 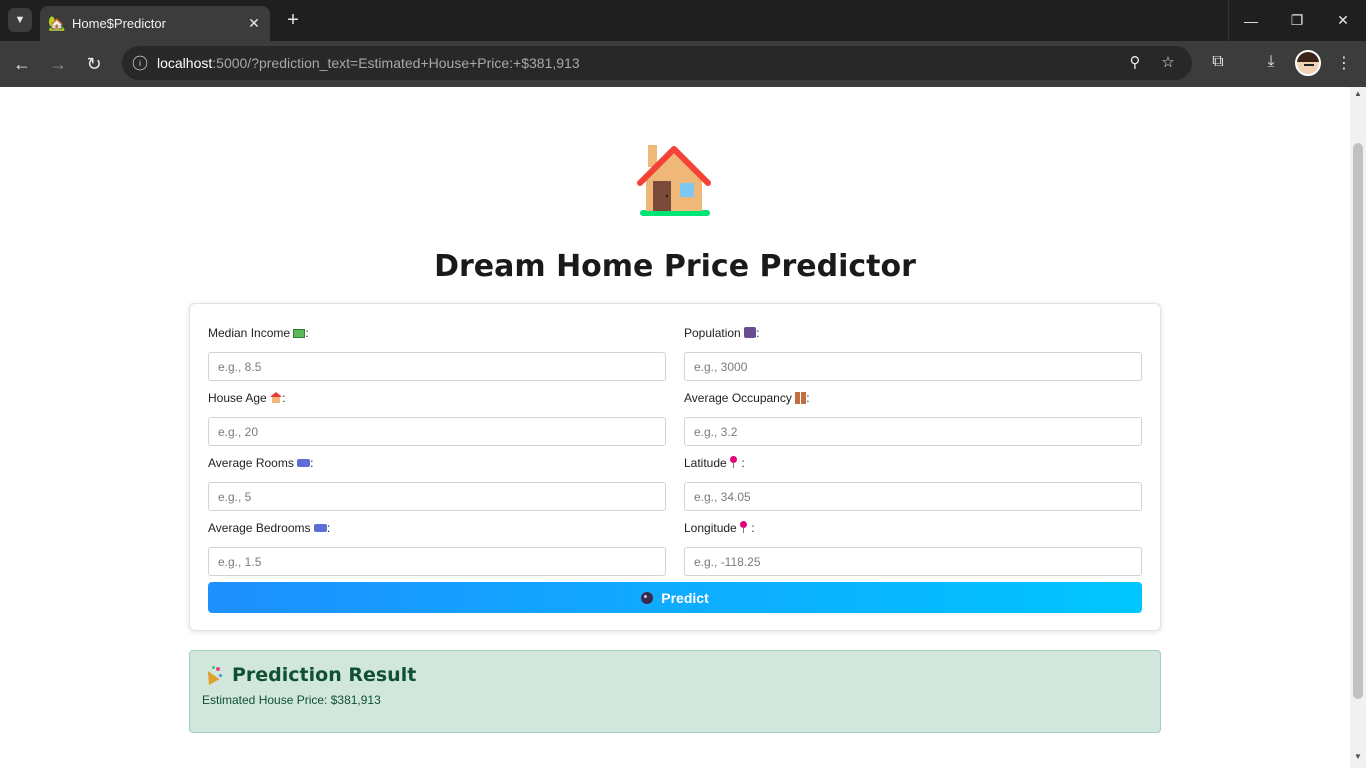 I want to click on avatar-face, so click(x=1309, y=65).